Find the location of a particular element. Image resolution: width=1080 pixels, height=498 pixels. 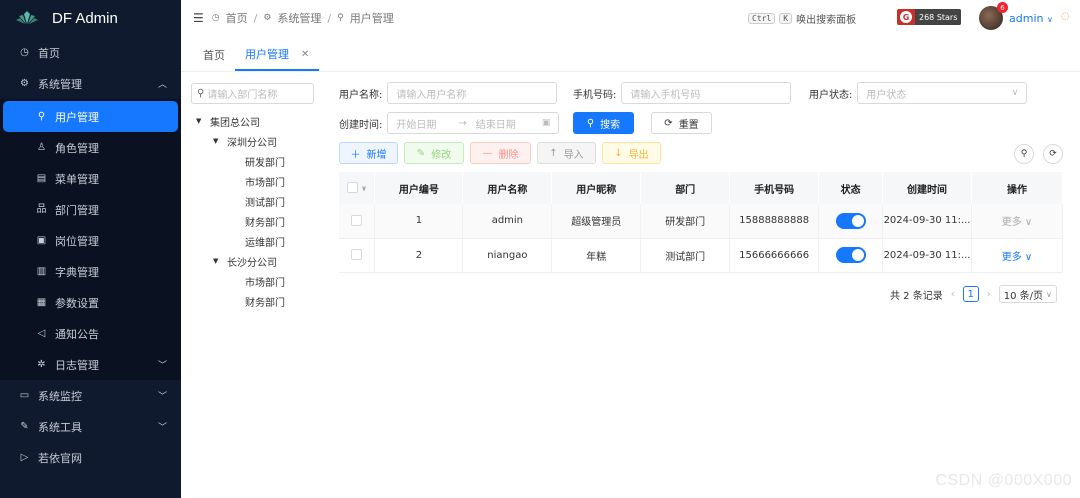

page-size-select: 10 条/页 ∨ is located at coordinates (1027, 294).